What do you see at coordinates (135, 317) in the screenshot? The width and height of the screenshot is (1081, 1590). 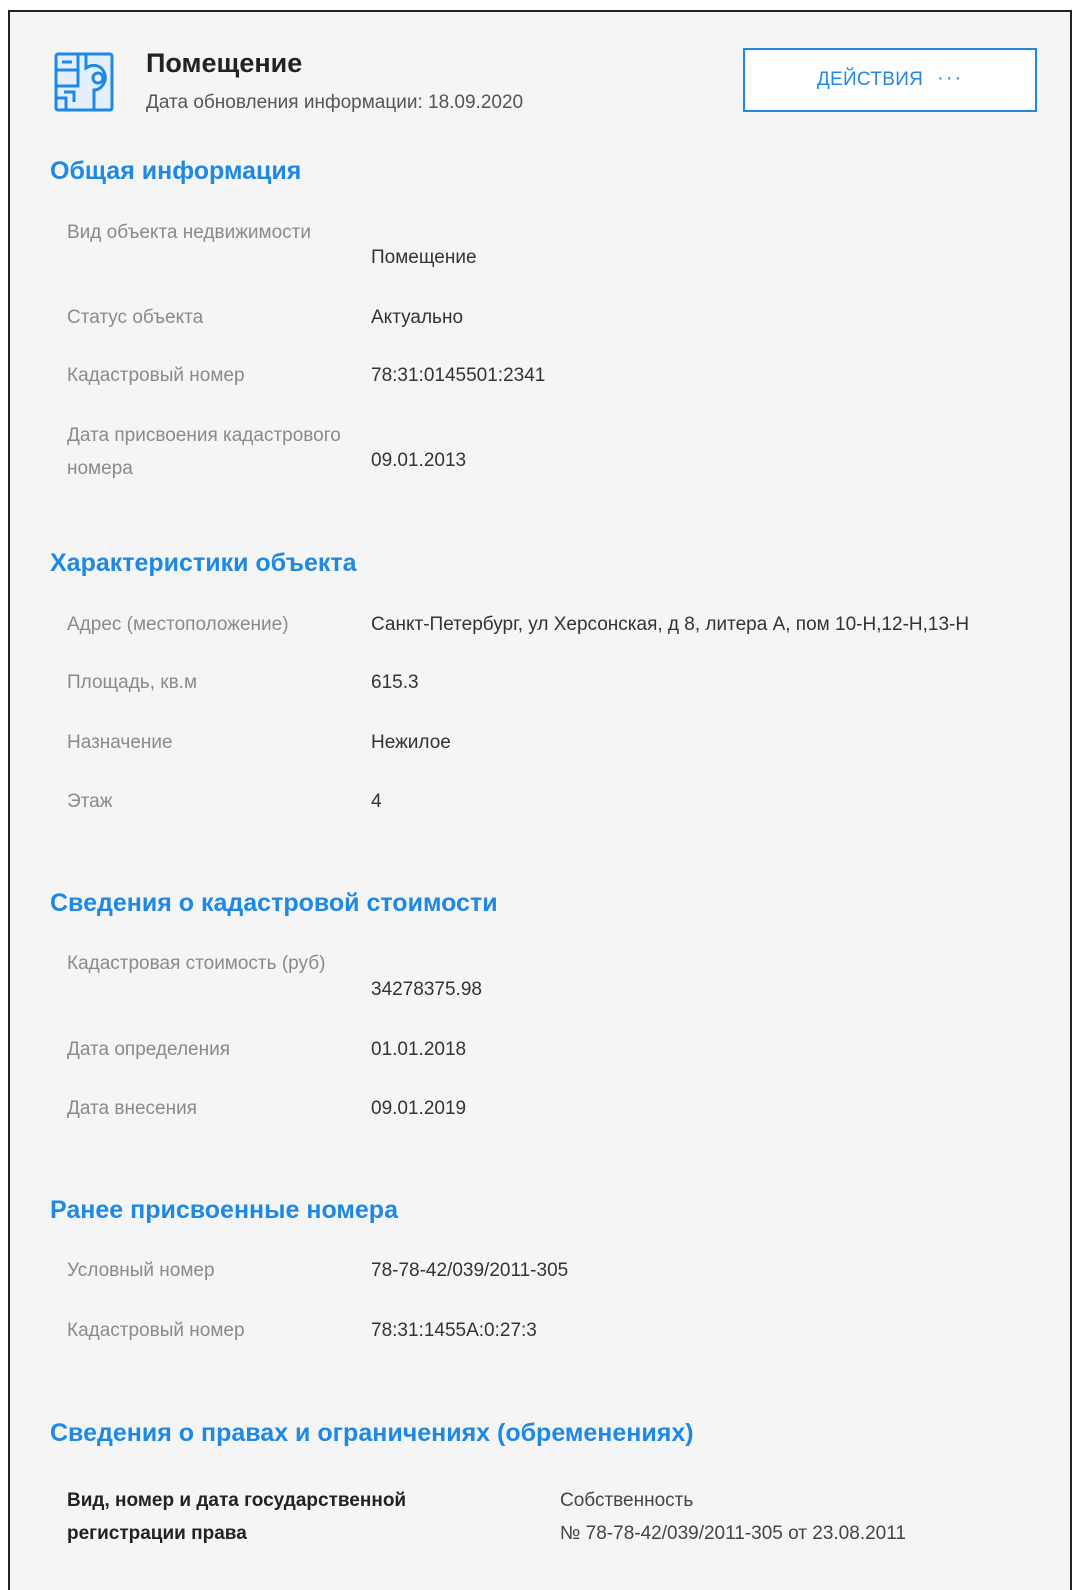 I see `row-label: Статус объекта` at bounding box center [135, 317].